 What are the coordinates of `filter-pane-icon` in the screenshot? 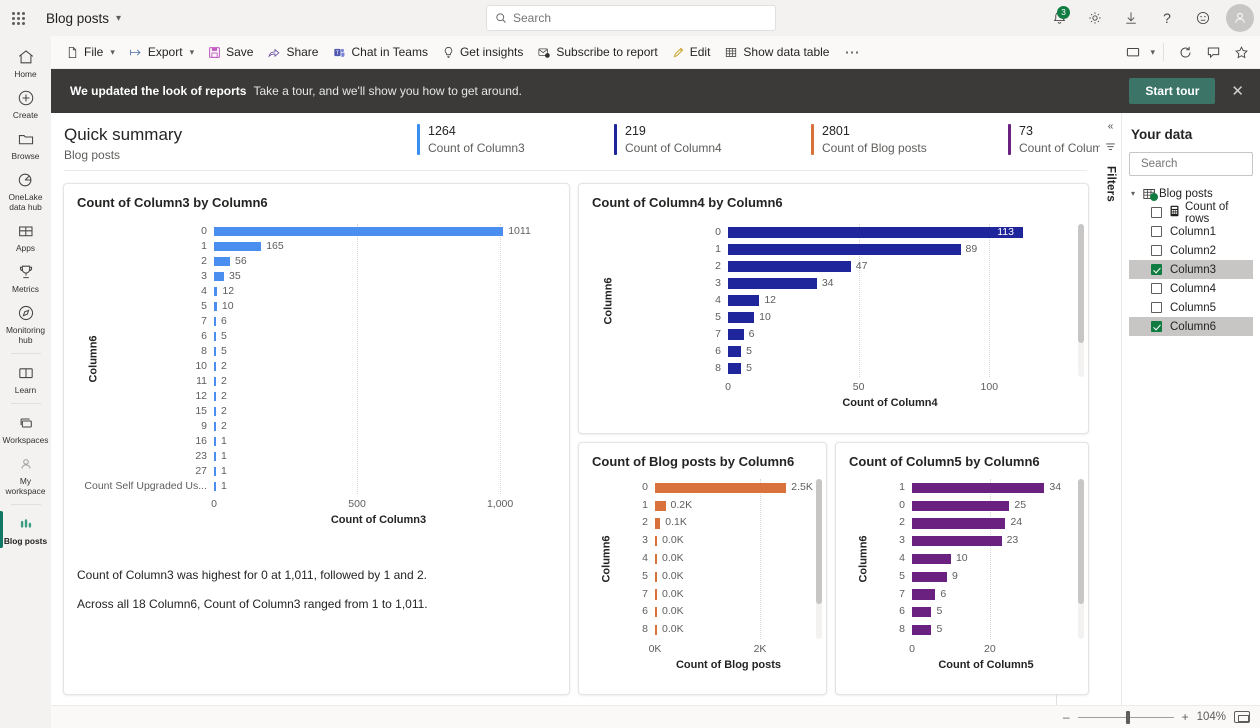 It's located at (1110, 149).